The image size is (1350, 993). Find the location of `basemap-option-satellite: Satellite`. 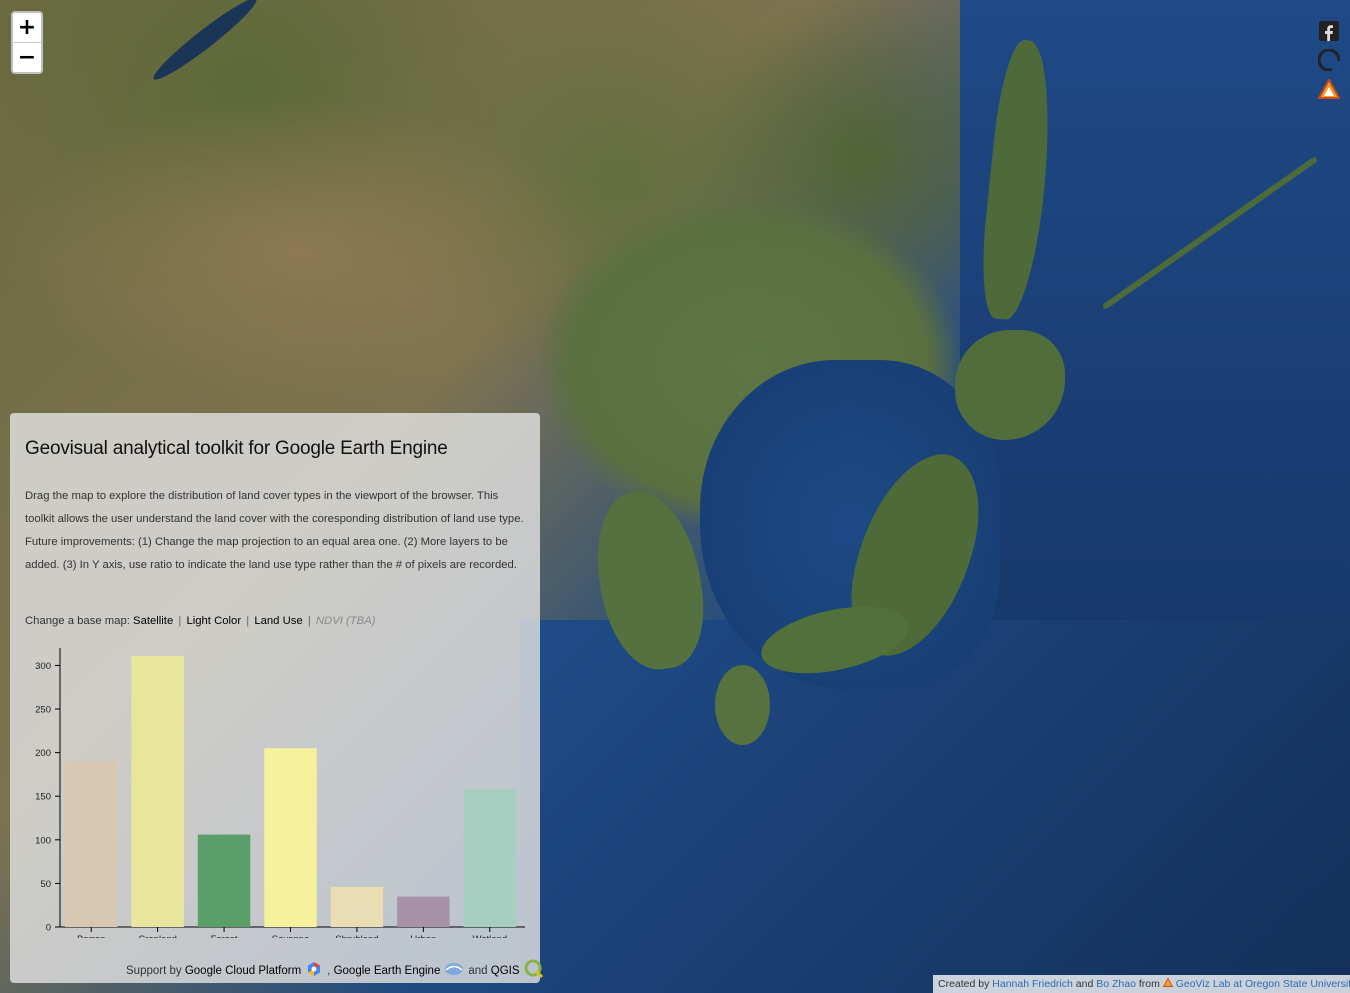

basemap-option-satellite: Satellite is located at coordinates (153, 621).